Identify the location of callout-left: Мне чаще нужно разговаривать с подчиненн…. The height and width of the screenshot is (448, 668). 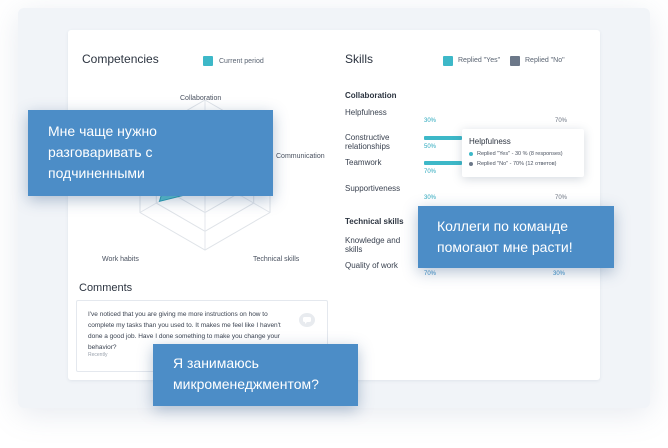
(150, 153).